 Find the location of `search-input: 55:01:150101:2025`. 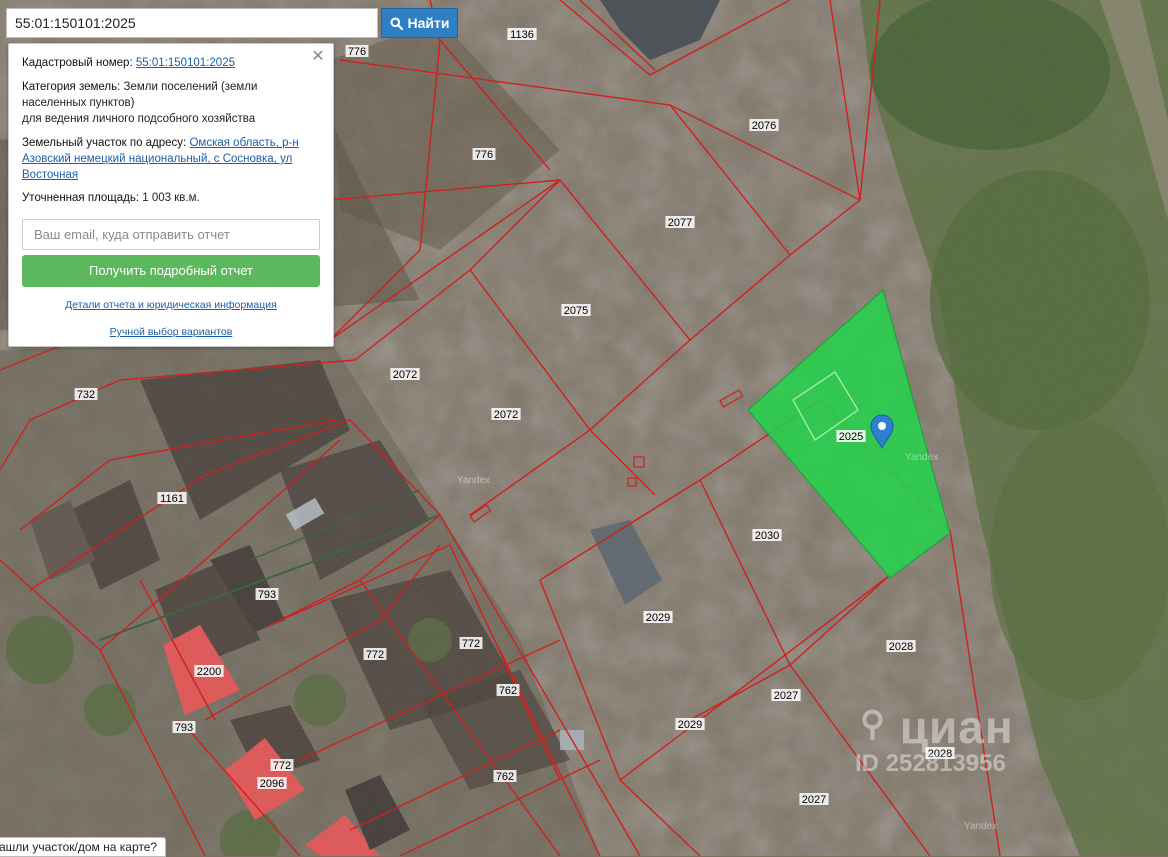

search-input: 55:01:150101:2025 is located at coordinates (192, 23).